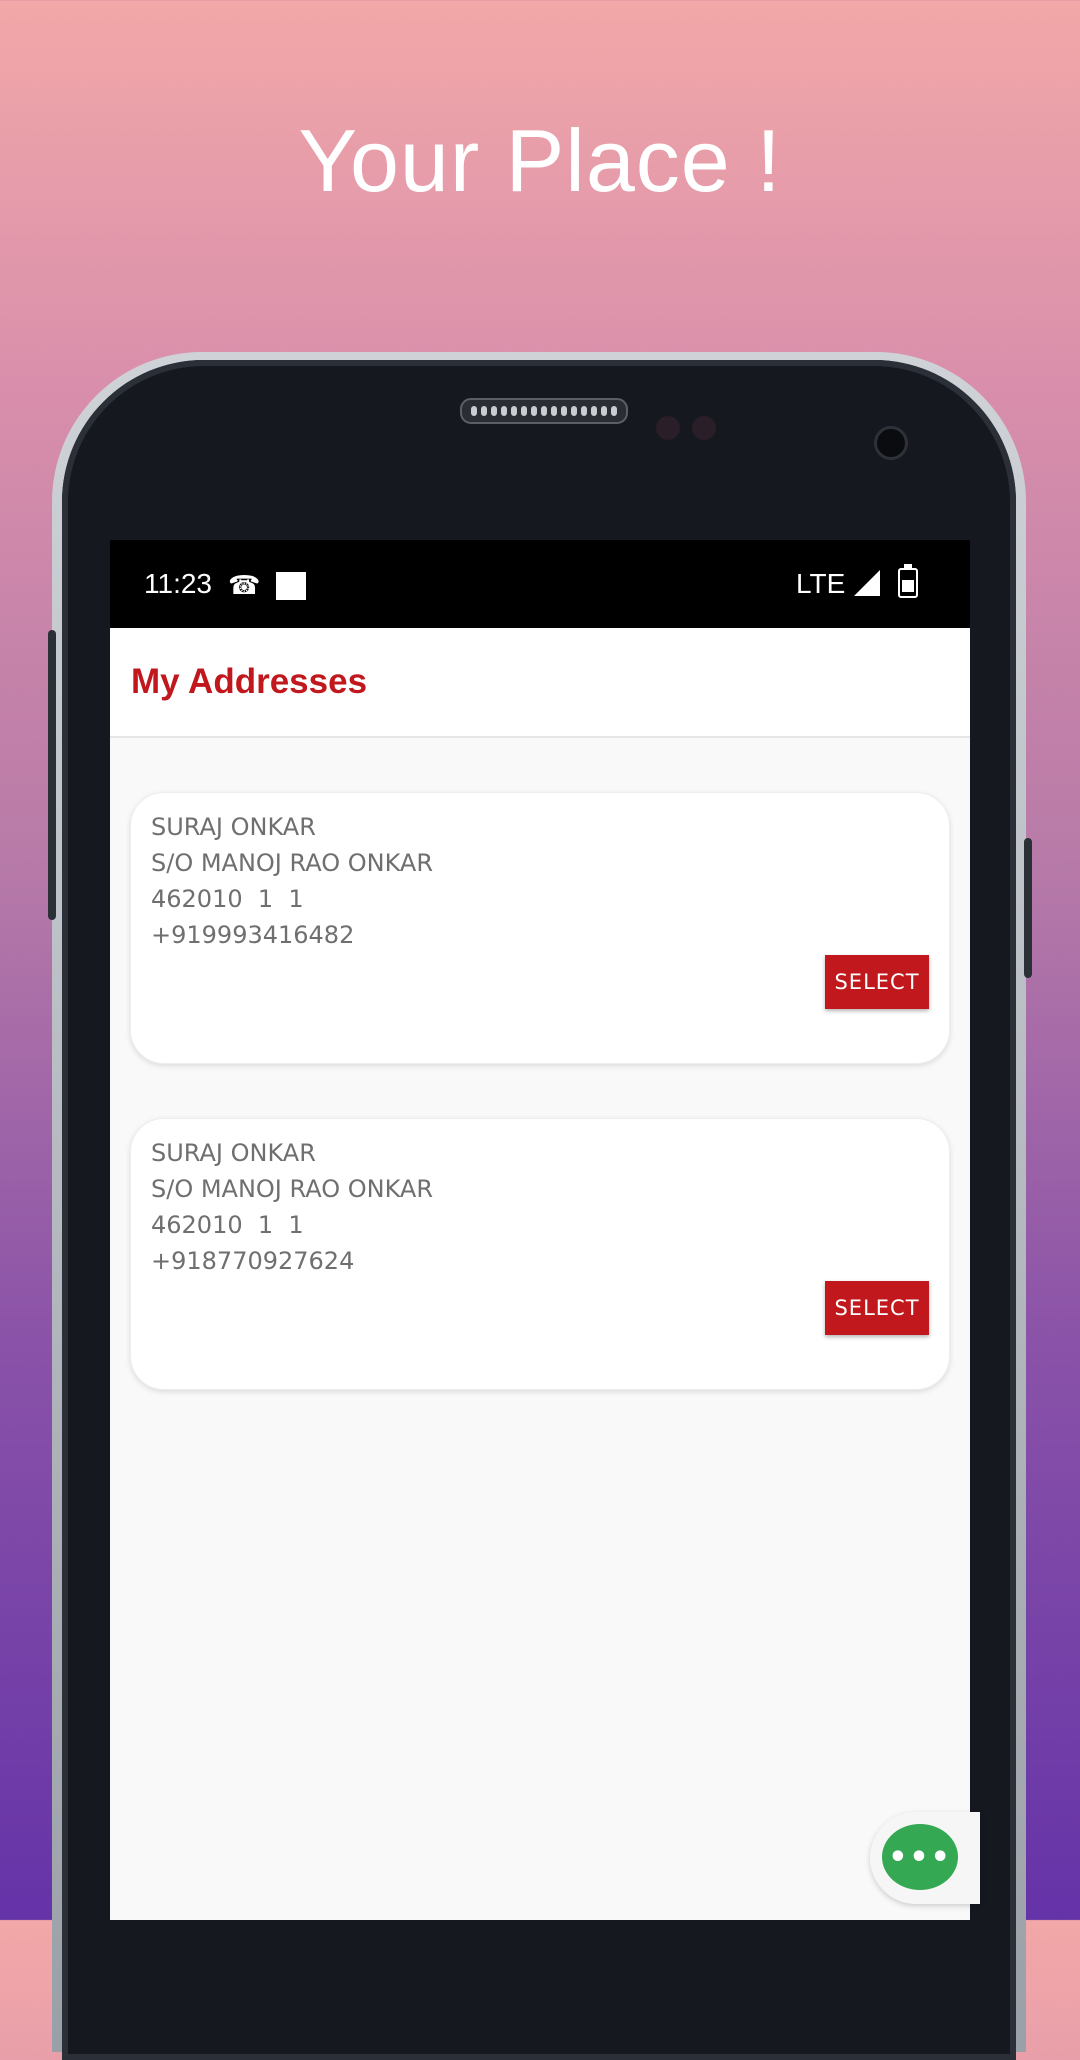 This screenshot has width=1080, height=2060. What do you see at coordinates (540, 160) in the screenshot?
I see `headline: Your Place !` at bounding box center [540, 160].